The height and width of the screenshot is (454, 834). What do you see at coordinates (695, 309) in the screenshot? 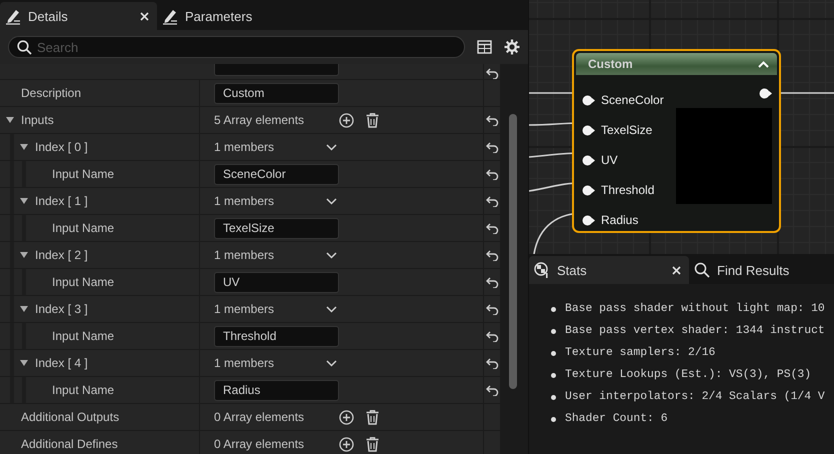
I see `stat-line: Base pass shader without light map: 10` at bounding box center [695, 309].